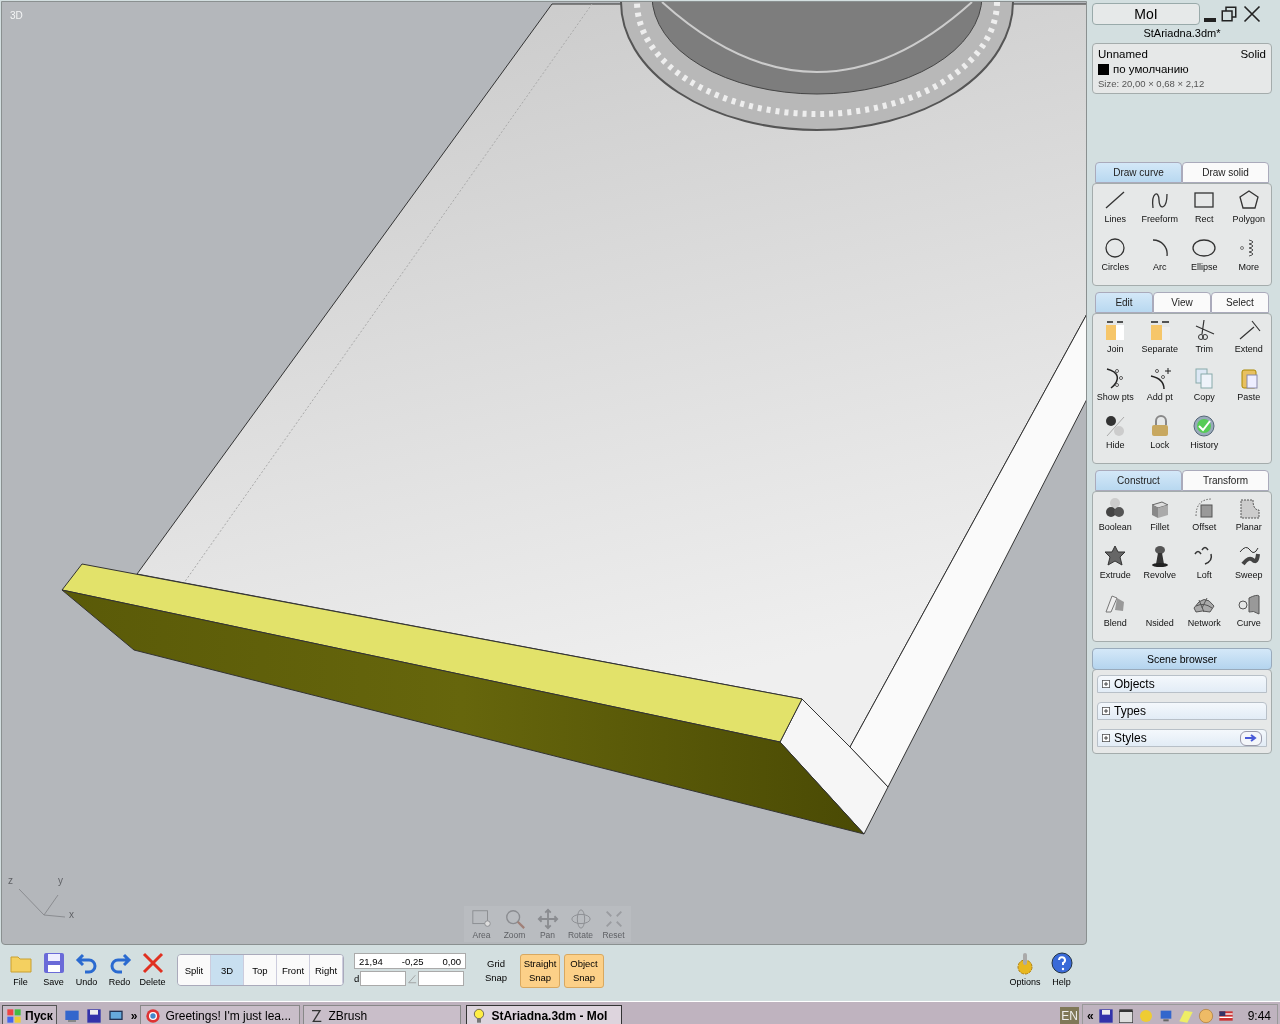 This screenshot has width=1280, height=1024. What do you see at coordinates (1248, 388) in the screenshot?
I see `tool-button: Paste` at bounding box center [1248, 388].